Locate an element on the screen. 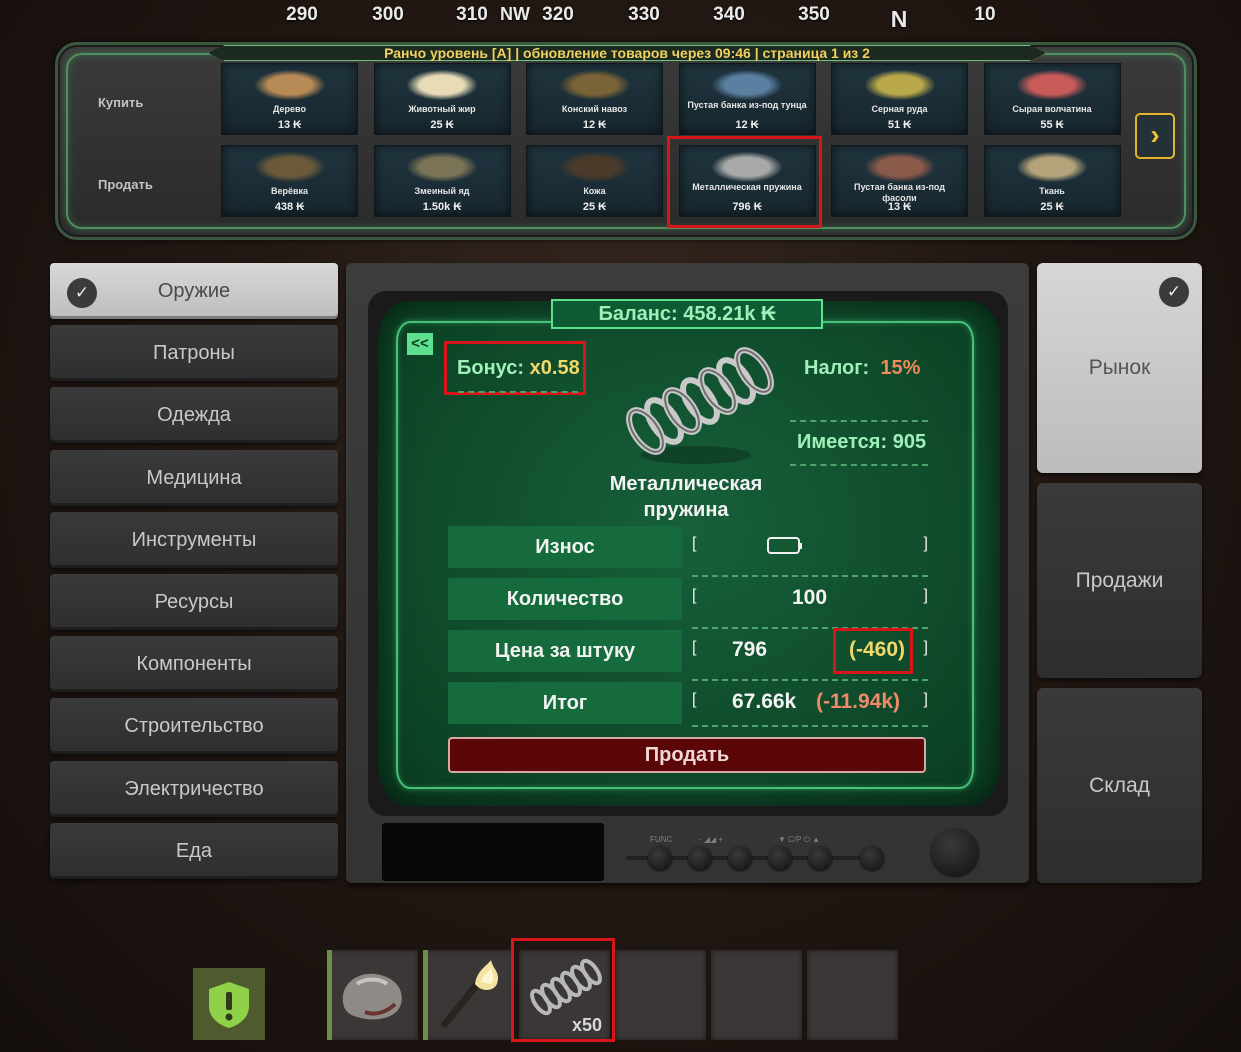 Image resolution: width=1241 pixels, height=1052 pixels. balance-display: Баланс: 458.21k ₭ is located at coordinates (687, 314).